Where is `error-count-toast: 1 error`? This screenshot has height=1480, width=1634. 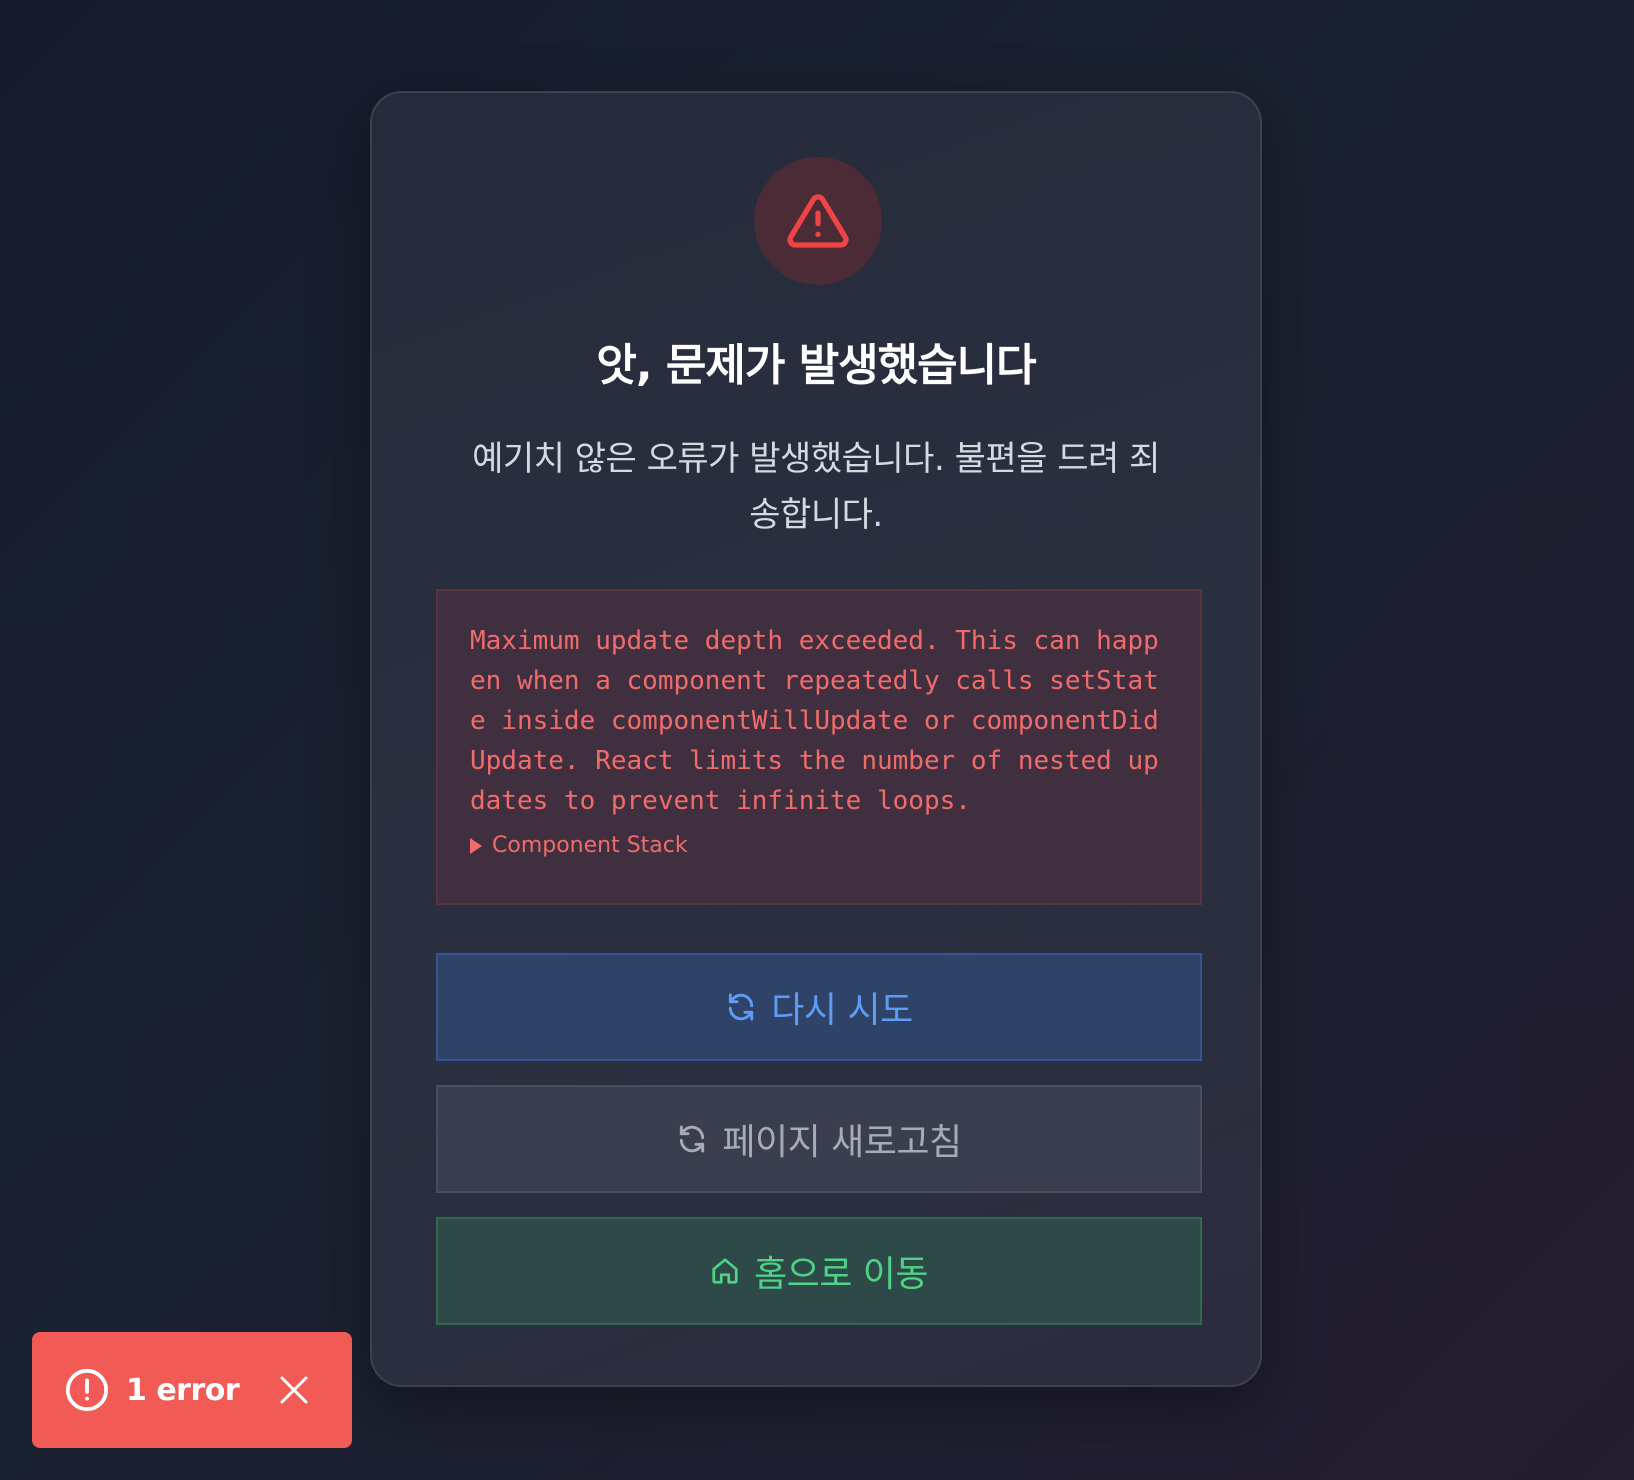
error-count-toast: 1 error is located at coordinates (192, 1390).